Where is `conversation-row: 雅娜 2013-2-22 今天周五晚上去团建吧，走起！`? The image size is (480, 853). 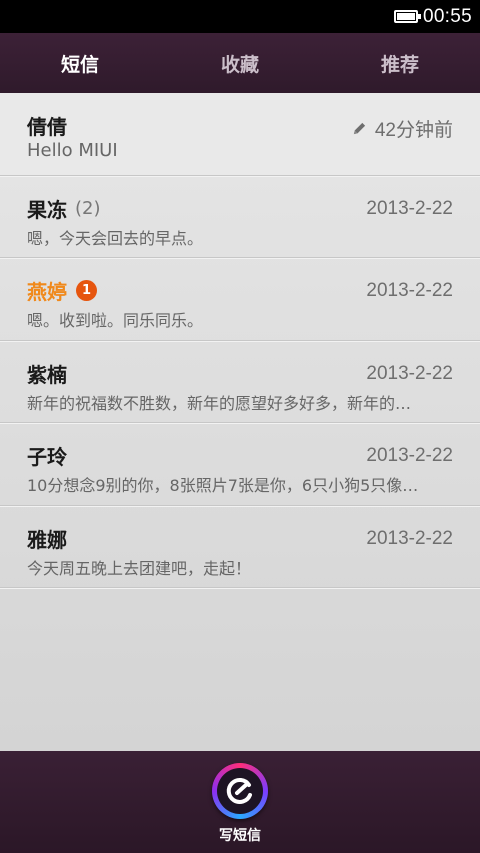
conversation-row: 雅娜 2013-2-22 今天周五晚上去团建吧，走起！ is located at coordinates (240, 547).